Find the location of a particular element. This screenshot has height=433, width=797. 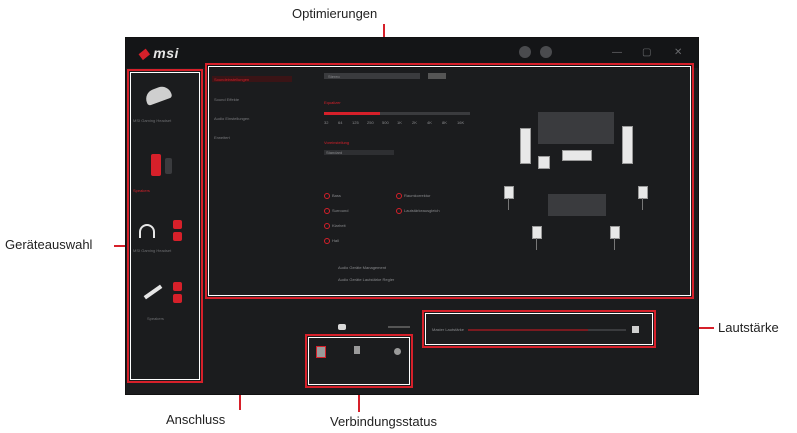

connection-port-line is located at coordinates (399, 327).